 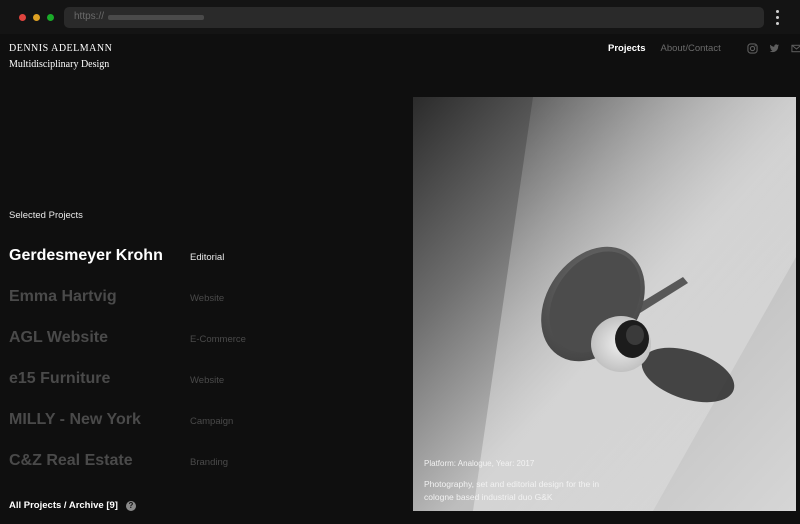 I want to click on archive-row: All Projects / Archive [9] ?, so click(x=72, y=505).